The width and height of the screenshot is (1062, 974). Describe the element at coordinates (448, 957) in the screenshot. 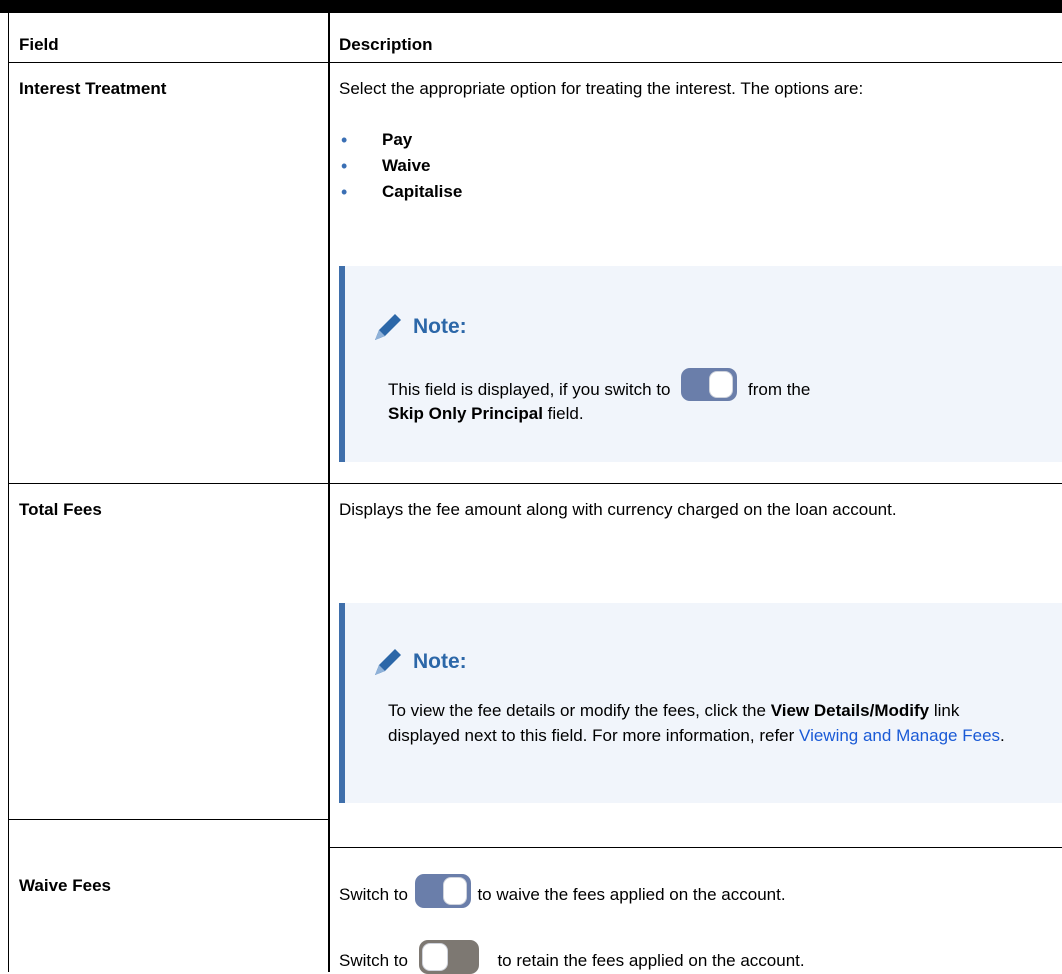

I see `toggle-off-icon` at that location.